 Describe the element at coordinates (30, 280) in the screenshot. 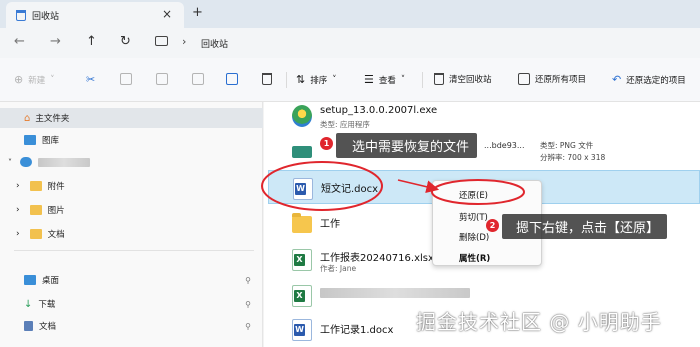

I see `desktop-icon` at that location.